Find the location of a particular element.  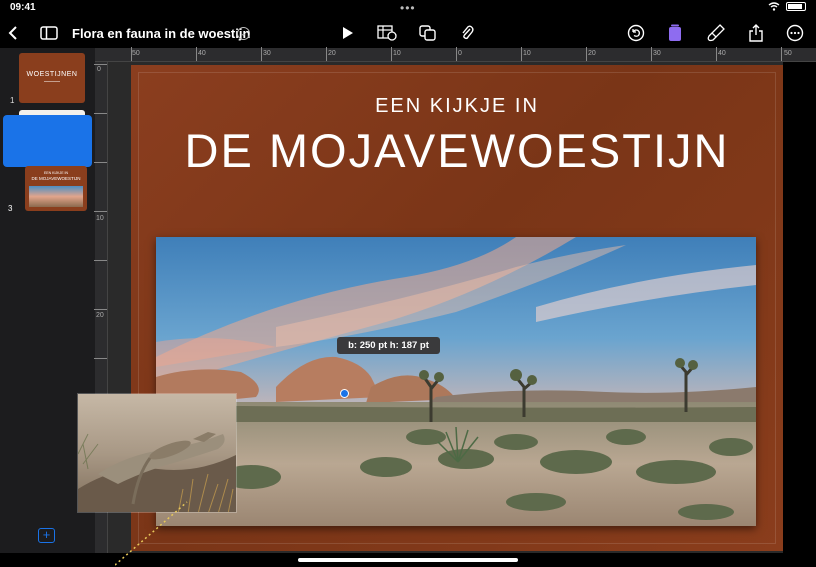

slide-number-1: 1 is located at coordinates (12, 100).